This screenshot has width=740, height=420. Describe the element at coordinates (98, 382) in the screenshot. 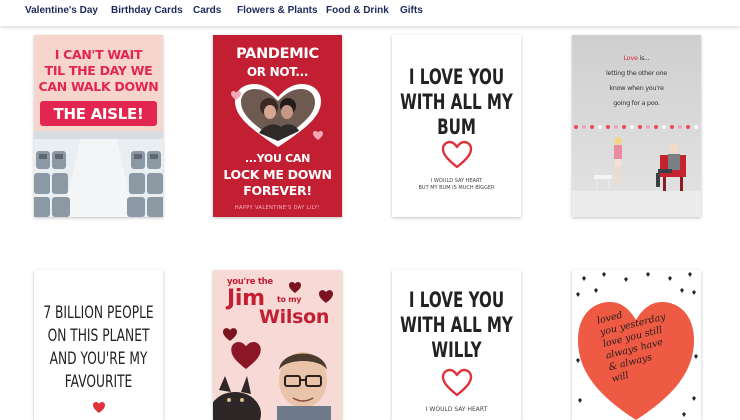

I see `headline-line: FAVOURITE` at that location.